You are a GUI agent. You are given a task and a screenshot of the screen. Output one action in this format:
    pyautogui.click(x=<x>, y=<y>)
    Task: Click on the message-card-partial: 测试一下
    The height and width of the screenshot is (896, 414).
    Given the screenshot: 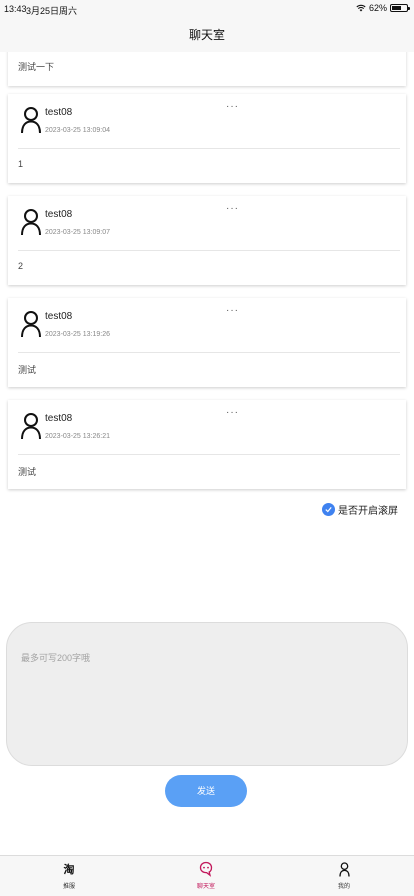 What is the action you would take?
    pyautogui.click(x=207, y=69)
    